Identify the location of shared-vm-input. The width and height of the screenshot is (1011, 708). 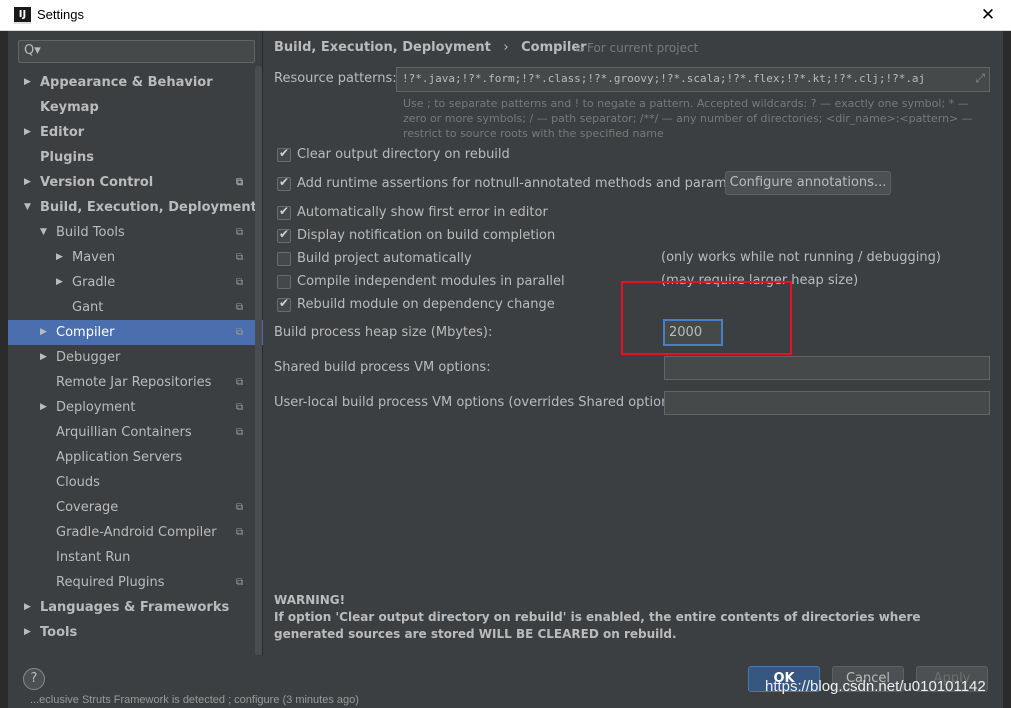
(827, 368).